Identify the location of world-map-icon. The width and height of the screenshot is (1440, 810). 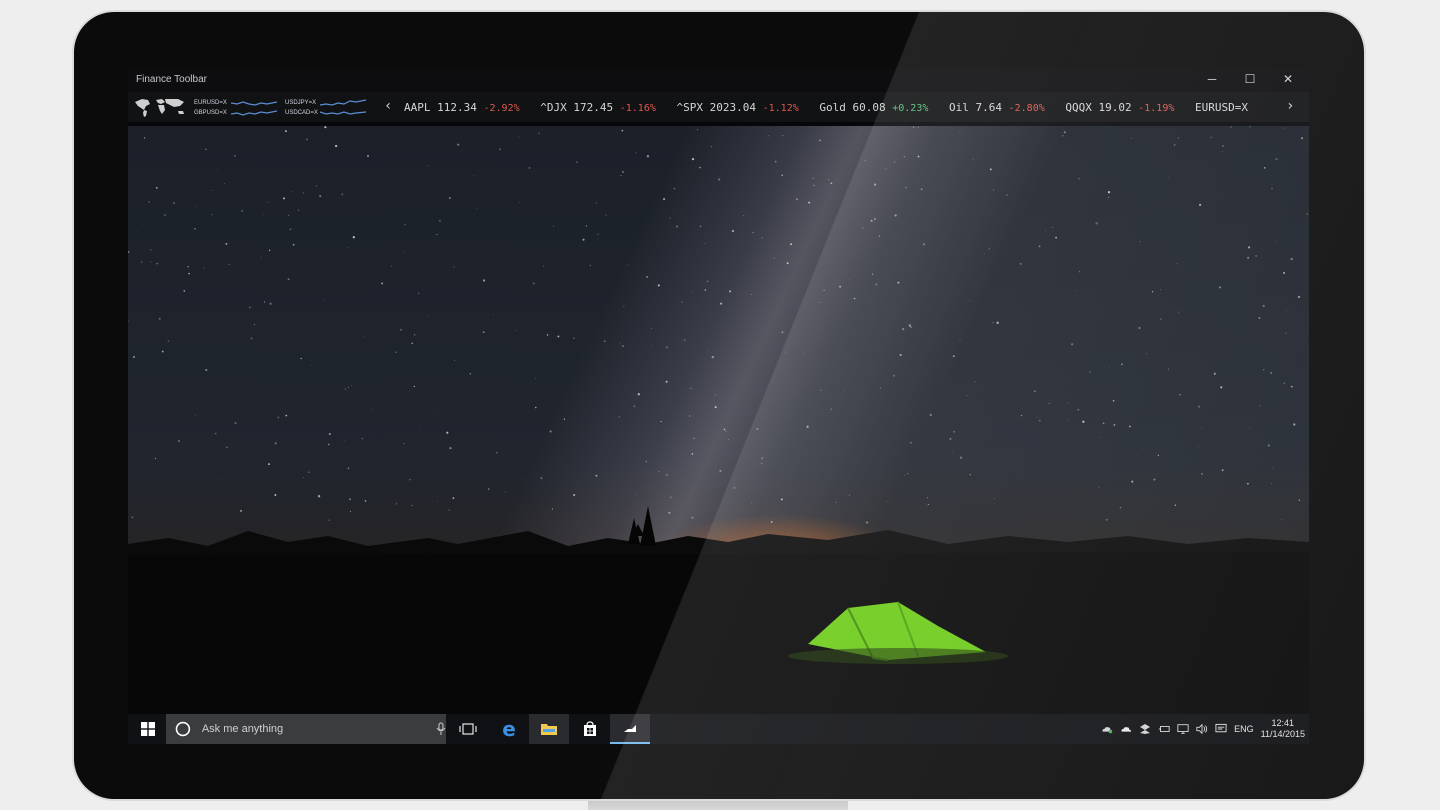
(160, 107).